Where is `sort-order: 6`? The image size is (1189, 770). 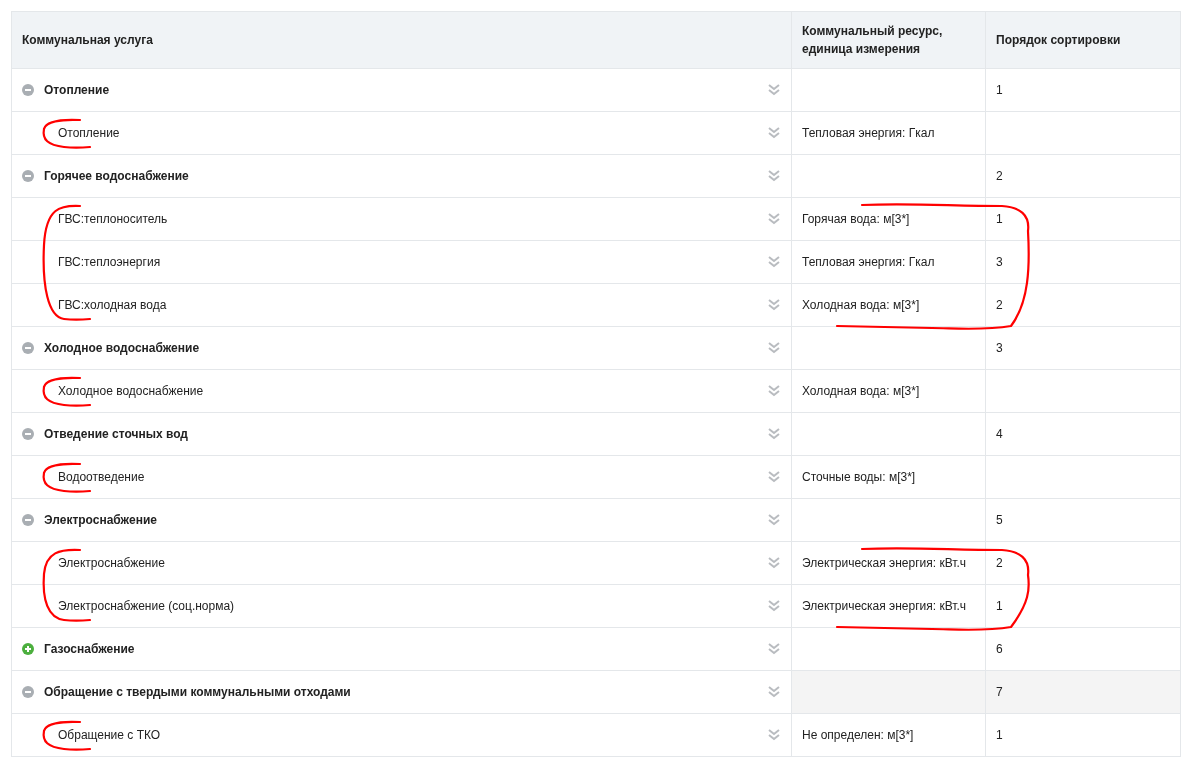 sort-order: 6 is located at coordinates (999, 649).